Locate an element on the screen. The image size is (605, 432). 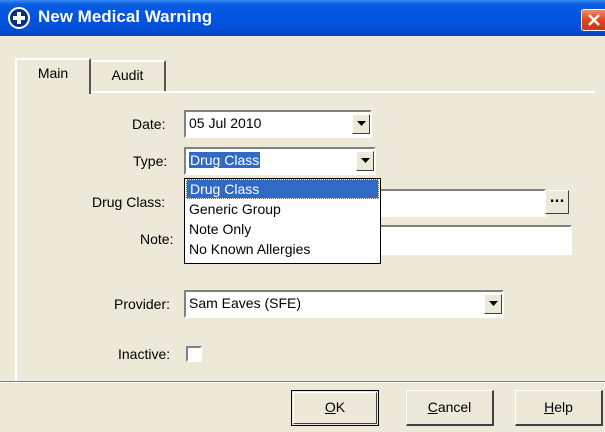
help-button-label: Help is located at coordinates (558, 407).